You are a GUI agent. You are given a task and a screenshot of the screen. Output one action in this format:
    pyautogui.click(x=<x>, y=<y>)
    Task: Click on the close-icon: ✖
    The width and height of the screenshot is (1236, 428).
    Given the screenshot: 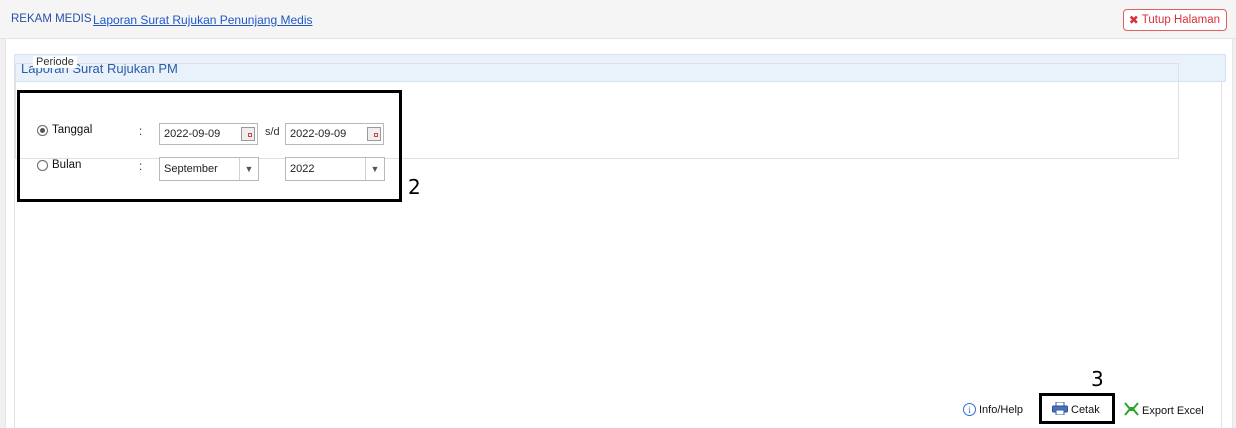 What is the action you would take?
    pyautogui.click(x=1133, y=20)
    